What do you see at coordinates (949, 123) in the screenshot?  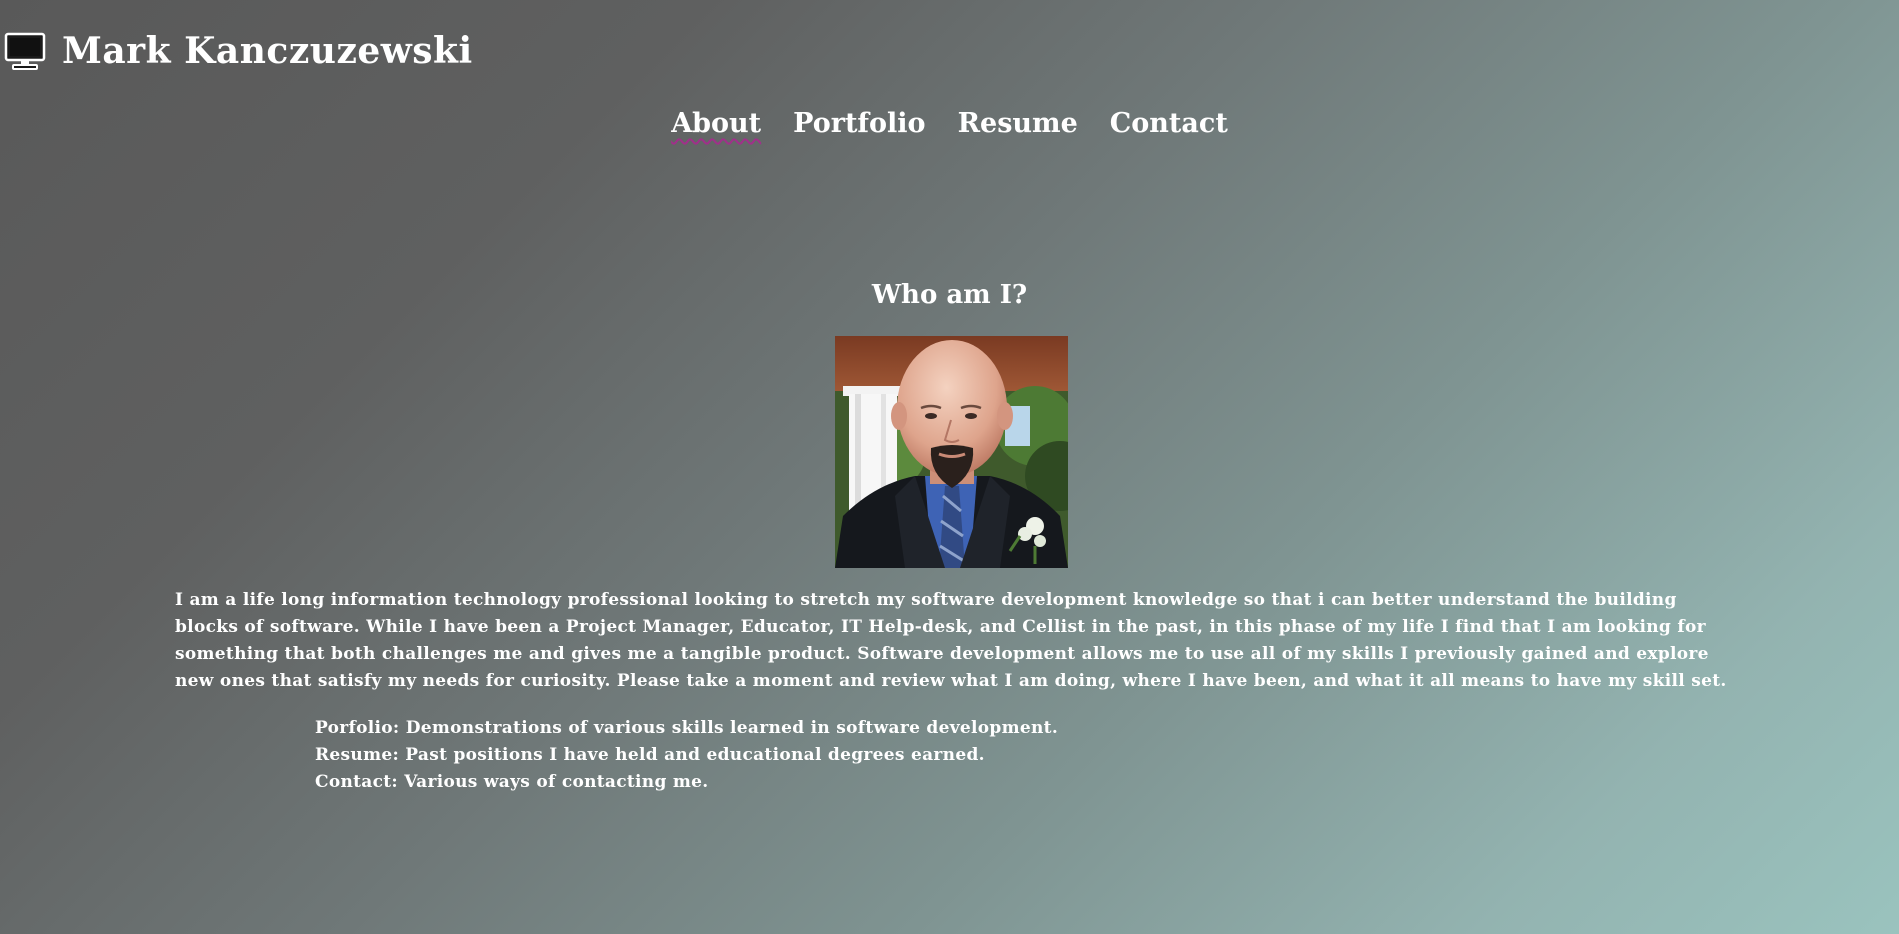 I see `main-nav: About Portfolio Resume Contact` at bounding box center [949, 123].